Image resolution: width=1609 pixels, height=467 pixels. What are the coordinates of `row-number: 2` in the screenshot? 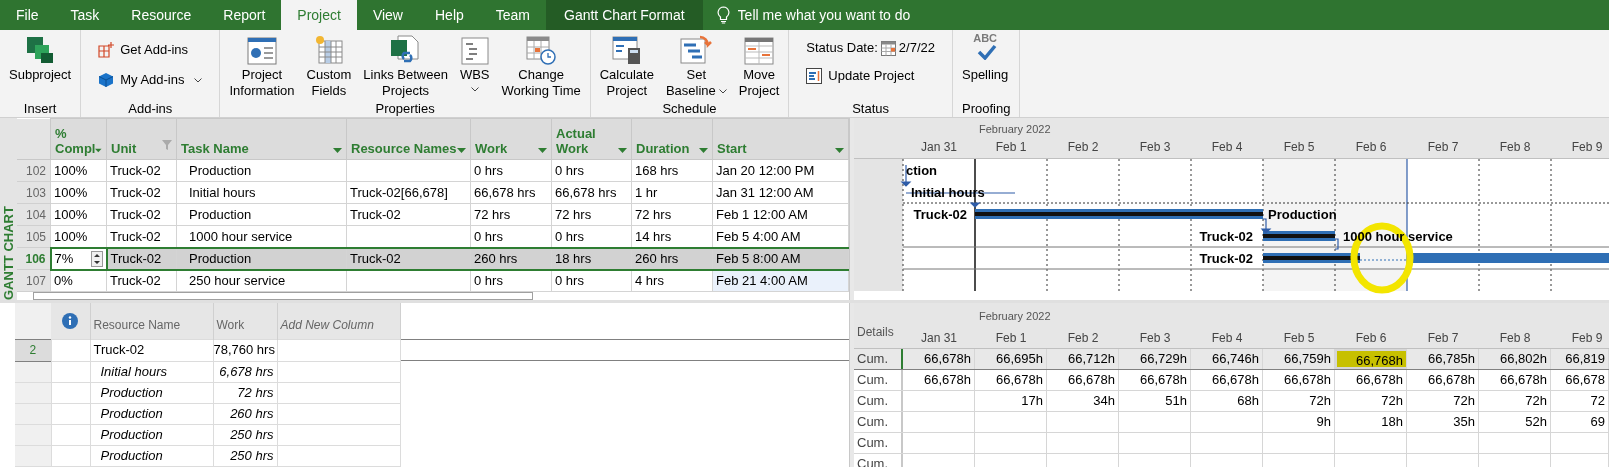 It's located at (33, 350).